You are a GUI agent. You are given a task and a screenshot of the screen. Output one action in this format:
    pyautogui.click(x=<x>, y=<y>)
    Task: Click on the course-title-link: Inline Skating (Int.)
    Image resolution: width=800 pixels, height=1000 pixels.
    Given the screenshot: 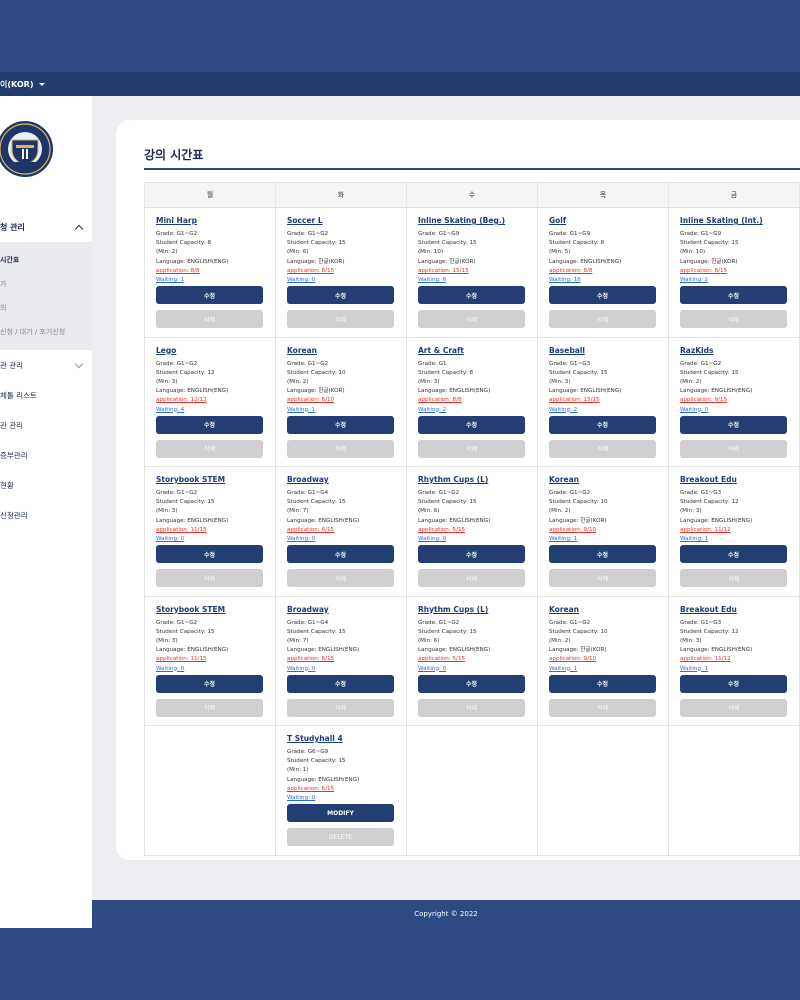 What is the action you would take?
    pyautogui.click(x=734, y=221)
    